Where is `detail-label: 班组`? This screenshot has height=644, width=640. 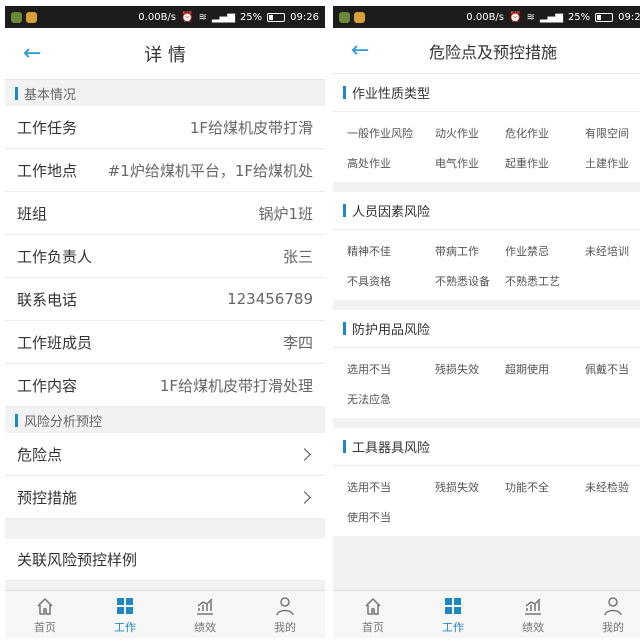
detail-label: 班组 is located at coordinates (32, 213).